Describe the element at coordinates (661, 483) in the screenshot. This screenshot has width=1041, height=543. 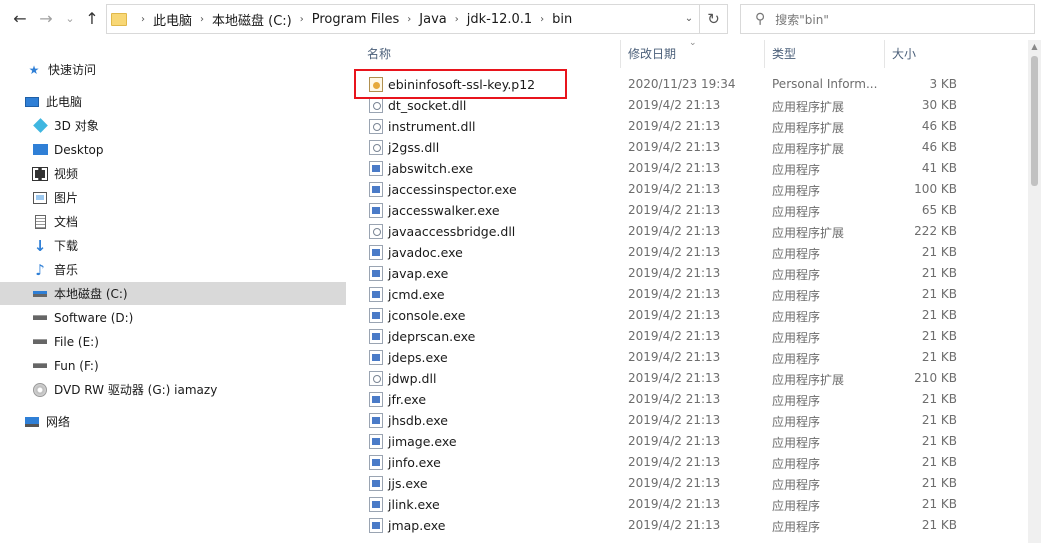
I see `file-row: jjs.exe 2019/4/2 21:13 应用程序 21 KB` at that location.